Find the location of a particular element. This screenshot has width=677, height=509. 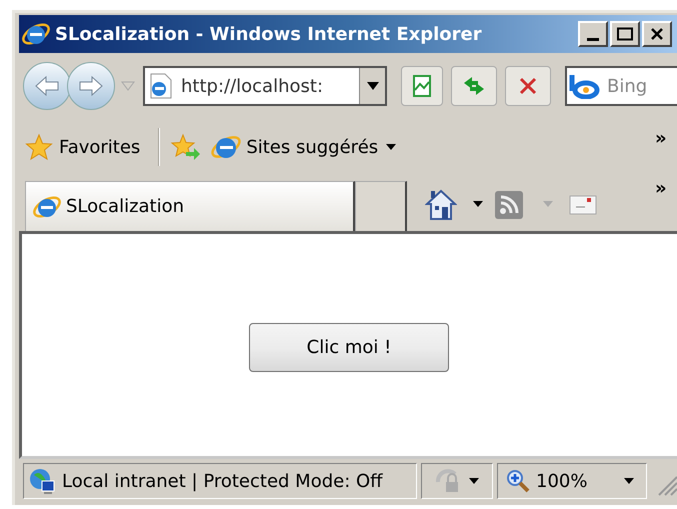

security-button is located at coordinates (457, 481).